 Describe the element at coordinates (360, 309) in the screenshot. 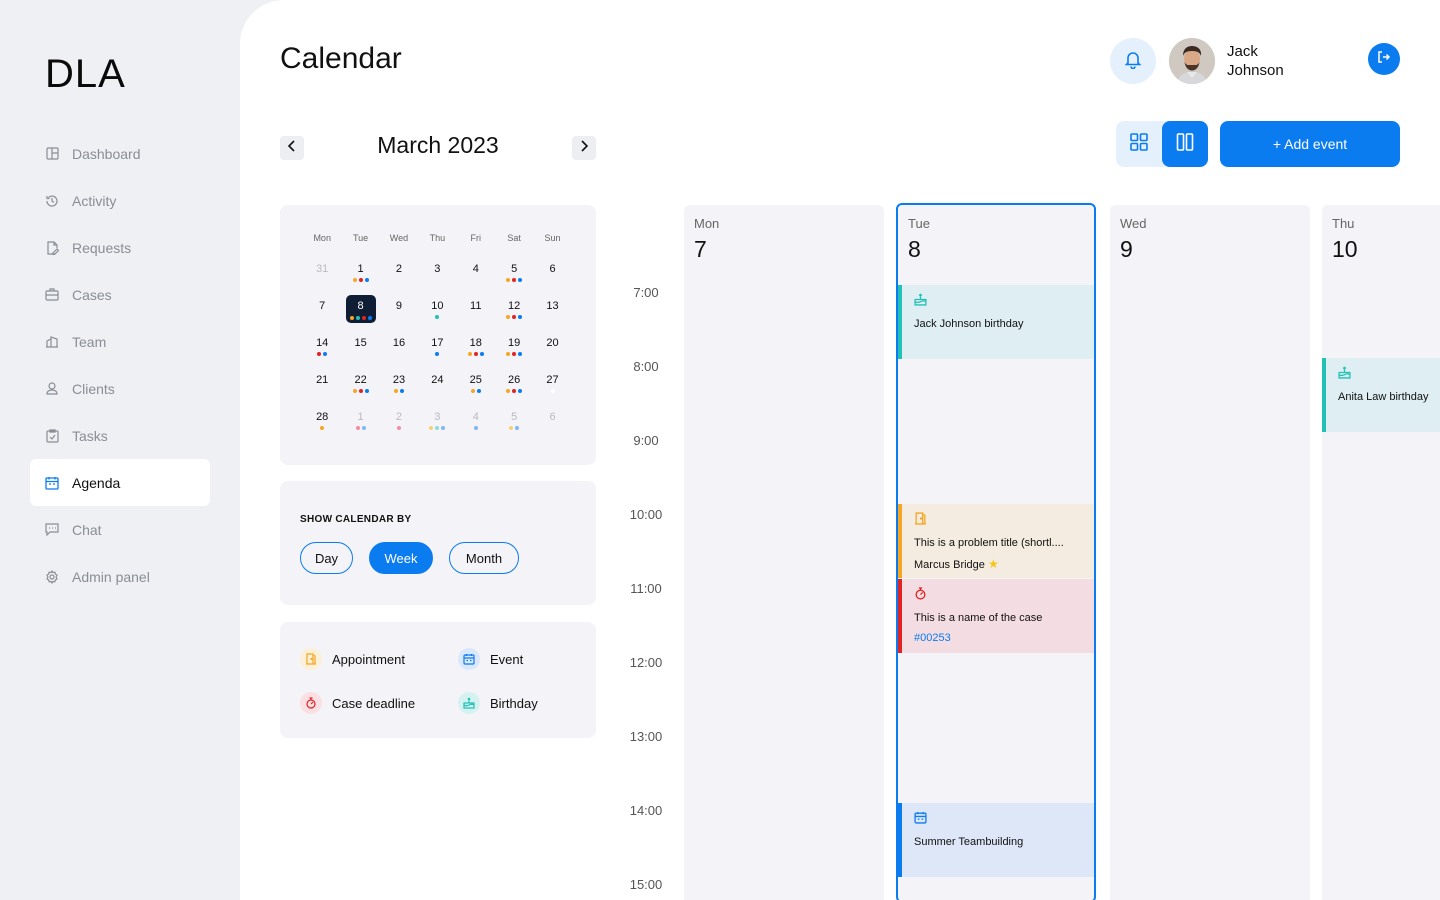

I see `mini-calendar-day-selected: 8` at that location.